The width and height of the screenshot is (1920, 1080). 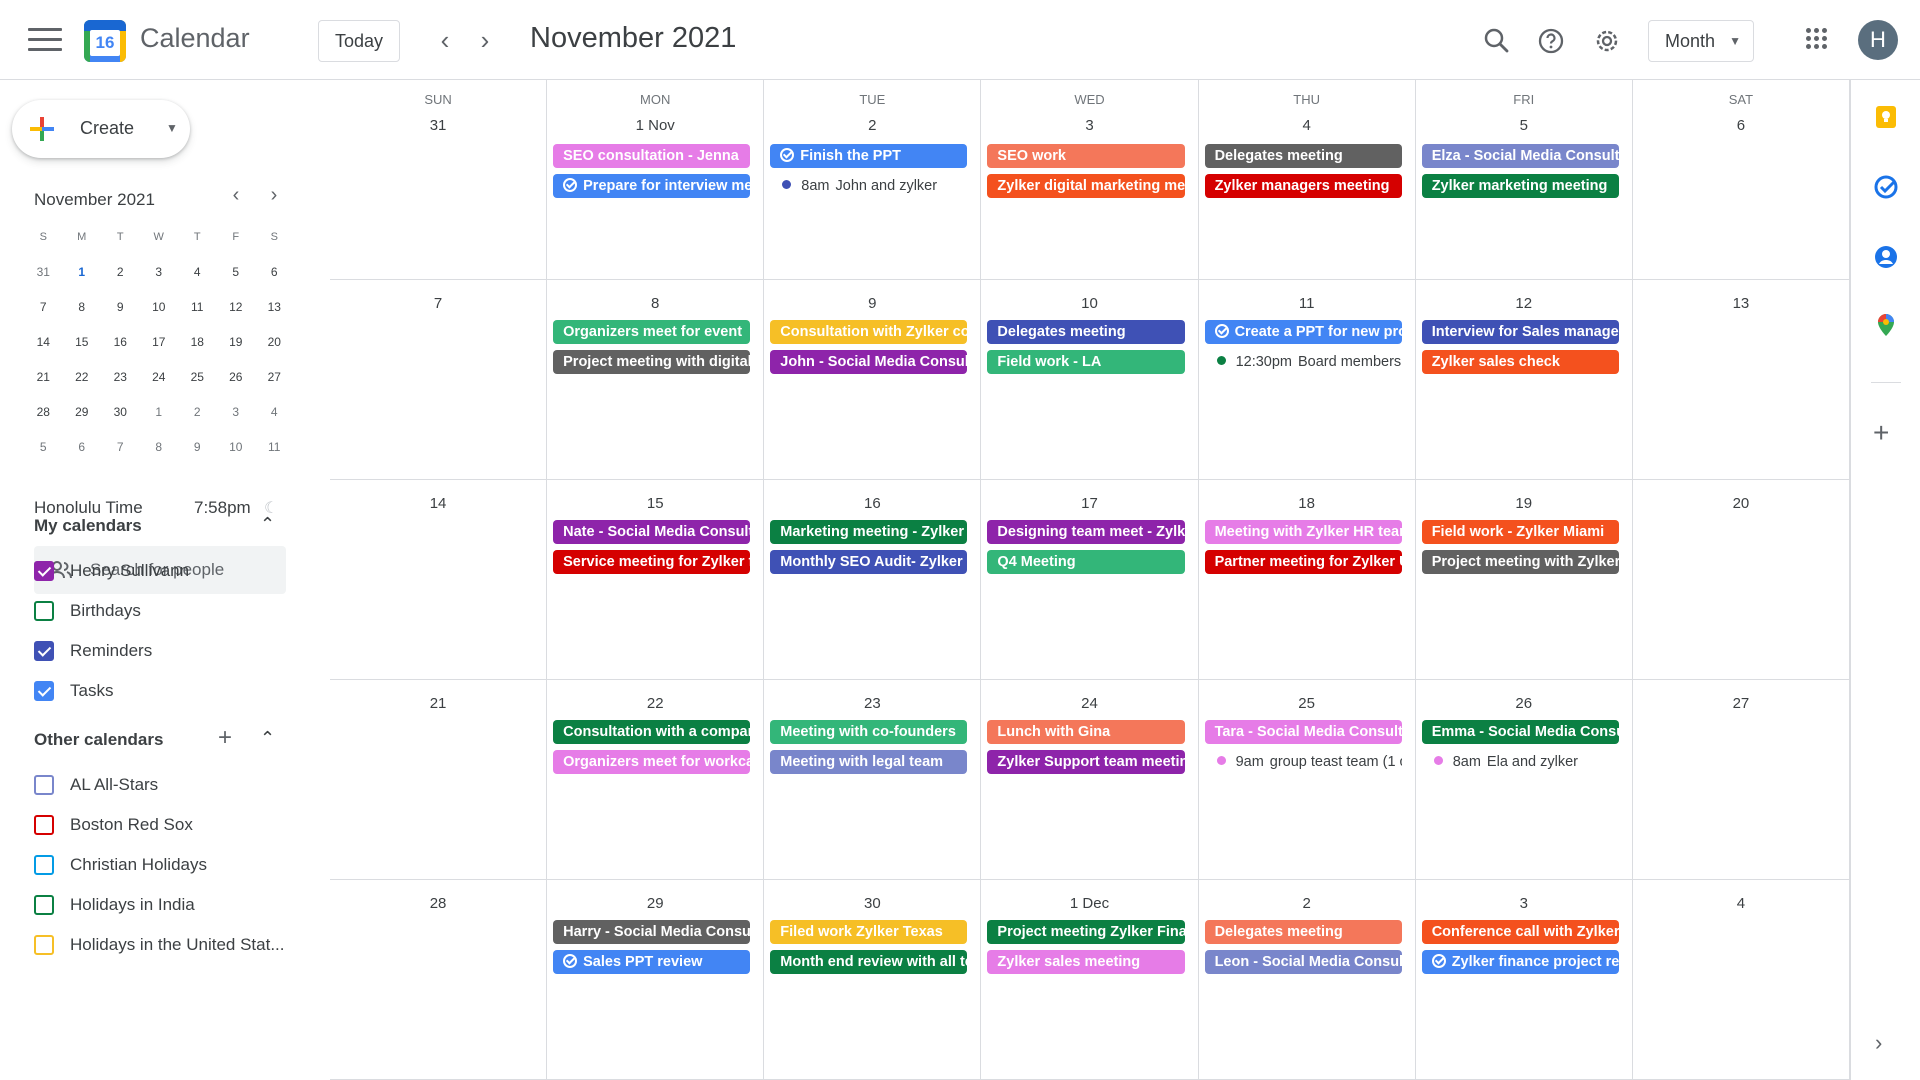 I want to click on calendar-list-item: Birthdays, so click(x=169, y=611).